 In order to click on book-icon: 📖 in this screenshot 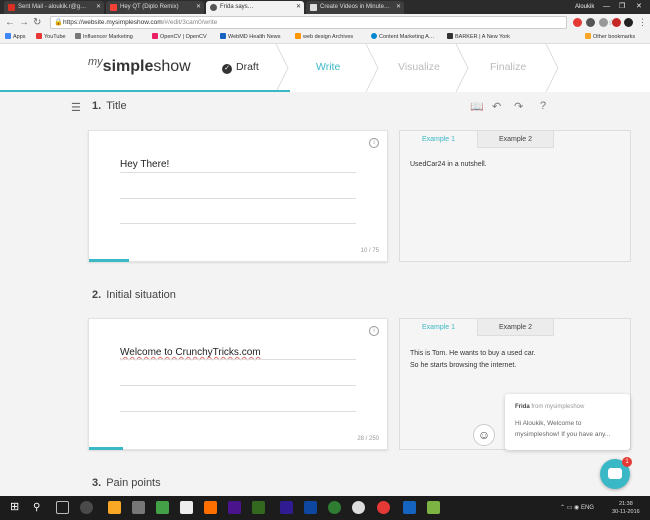, I will do `click(477, 106)`.